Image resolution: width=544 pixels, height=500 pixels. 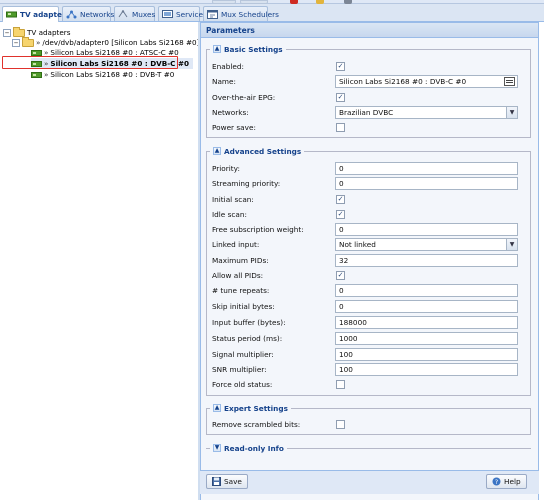 I want to click on scheduler-icon, so click(x=212, y=14).